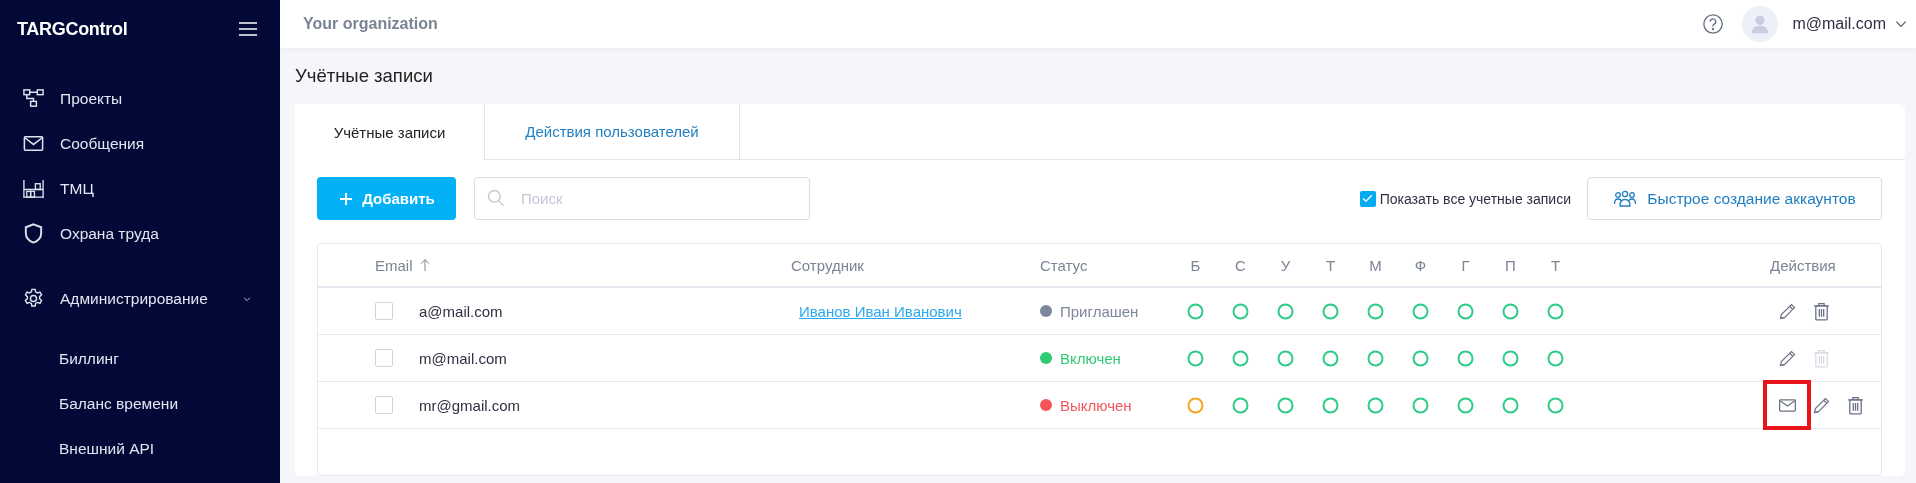  Describe the element at coordinates (1195, 265) in the screenshot. I see `column-header: Б` at that location.